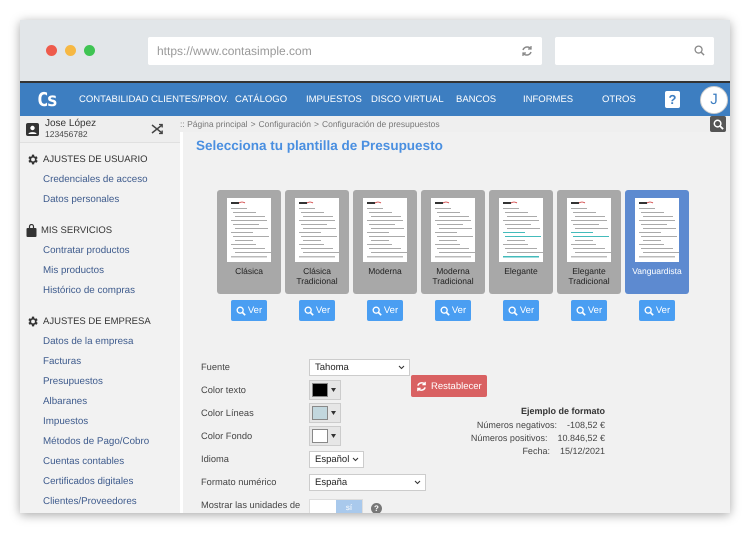  I want to click on sidebar-link: Presupuestos, so click(103, 382).